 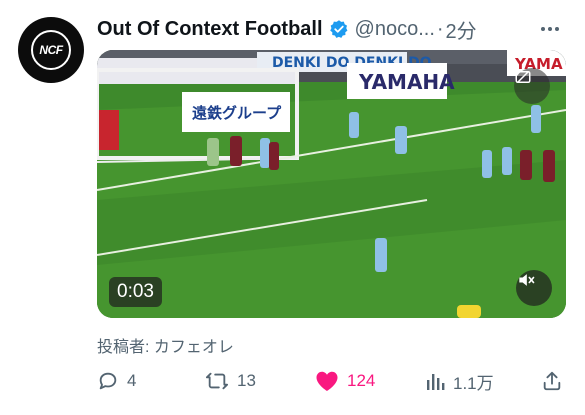 I want to click on repost-icon, so click(x=217, y=381).